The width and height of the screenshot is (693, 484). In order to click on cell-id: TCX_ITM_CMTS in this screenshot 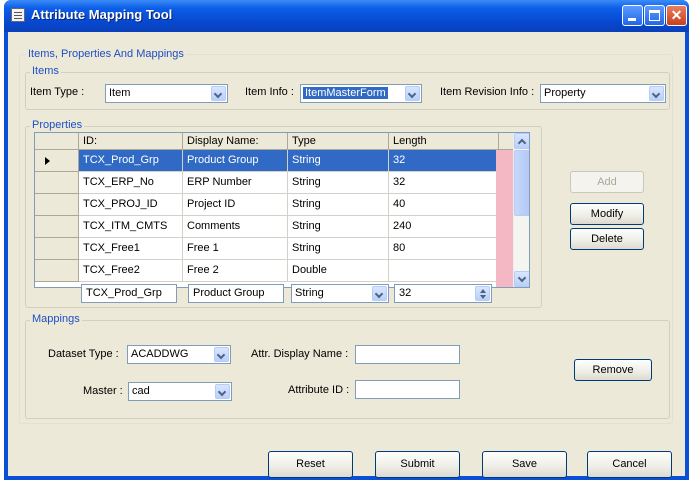, I will do `click(131, 227)`.